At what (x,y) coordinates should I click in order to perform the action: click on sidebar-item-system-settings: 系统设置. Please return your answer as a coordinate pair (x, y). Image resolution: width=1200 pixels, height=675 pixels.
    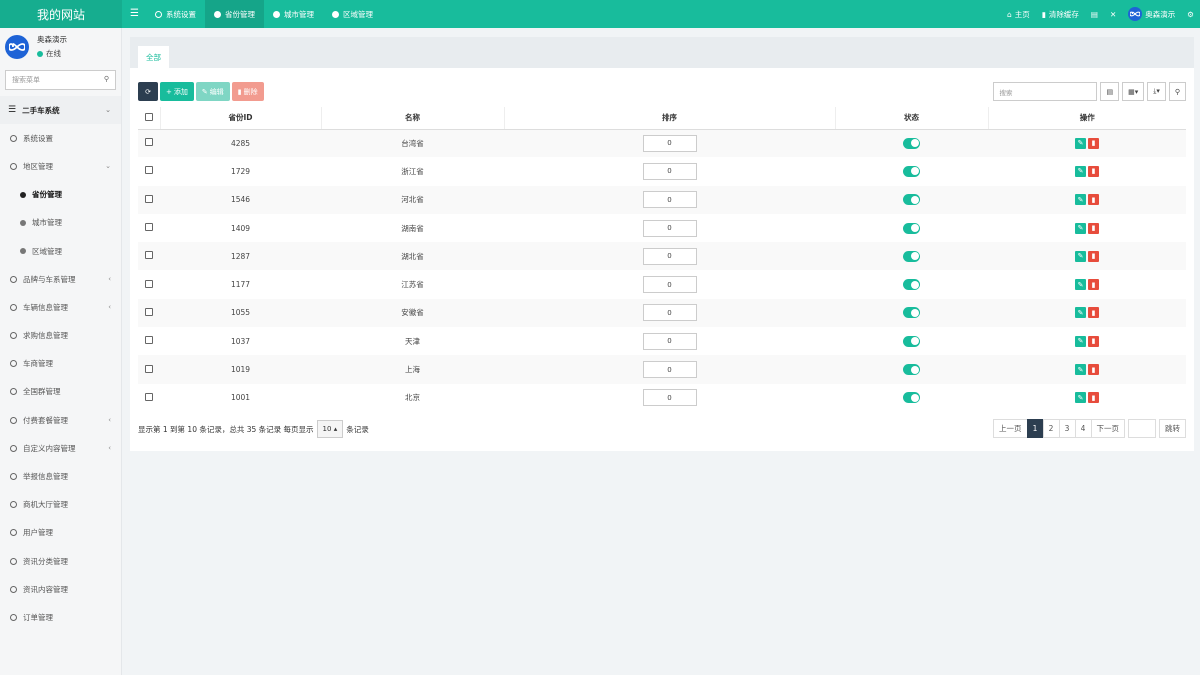
    Looking at the image, I should click on (60, 138).